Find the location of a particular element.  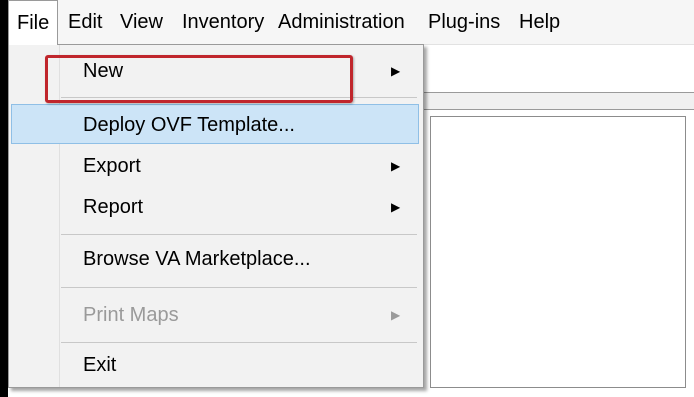

menu-item-label: Export is located at coordinates (112, 166).